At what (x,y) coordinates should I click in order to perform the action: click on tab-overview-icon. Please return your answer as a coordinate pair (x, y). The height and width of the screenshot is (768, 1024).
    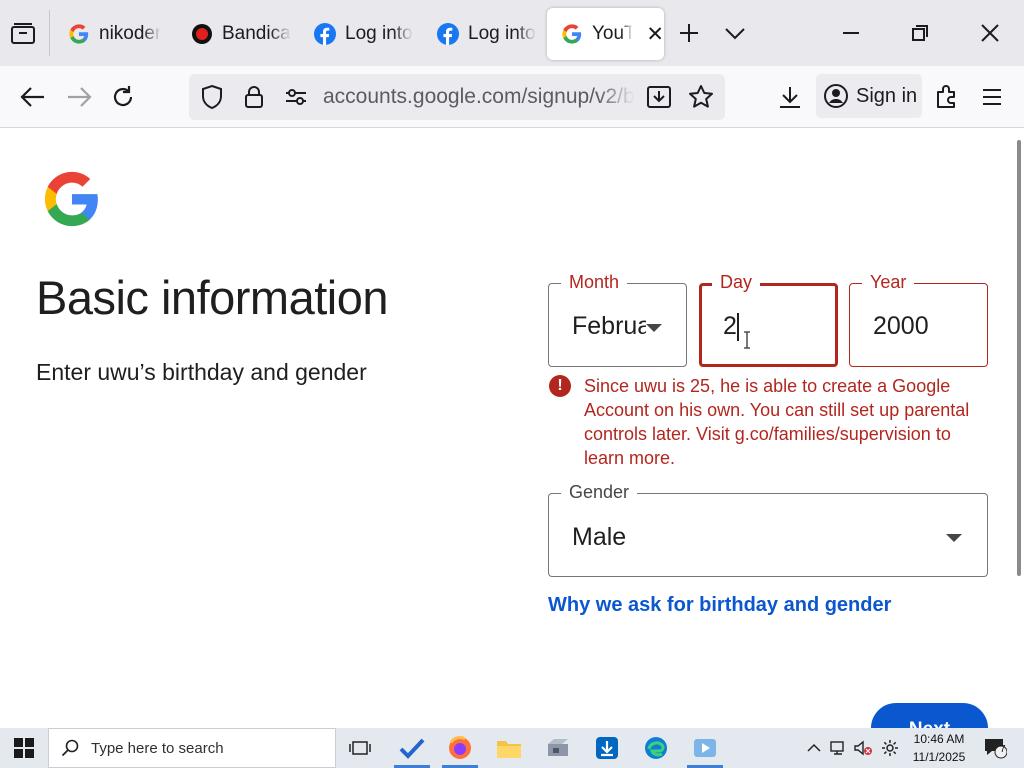
    Looking at the image, I should click on (23, 34).